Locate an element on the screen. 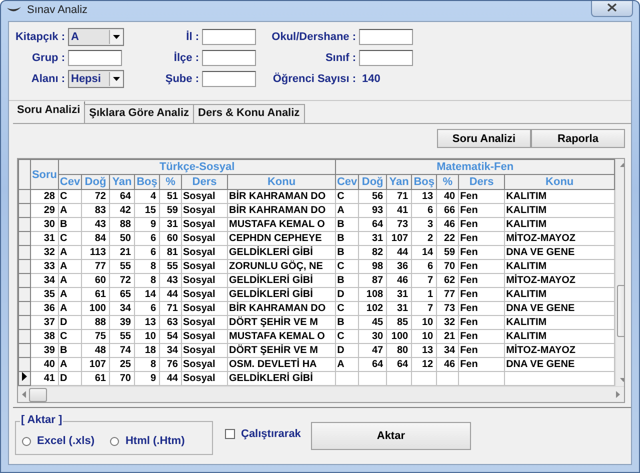  tab: Şıklara Göre Analiz is located at coordinates (139, 113).